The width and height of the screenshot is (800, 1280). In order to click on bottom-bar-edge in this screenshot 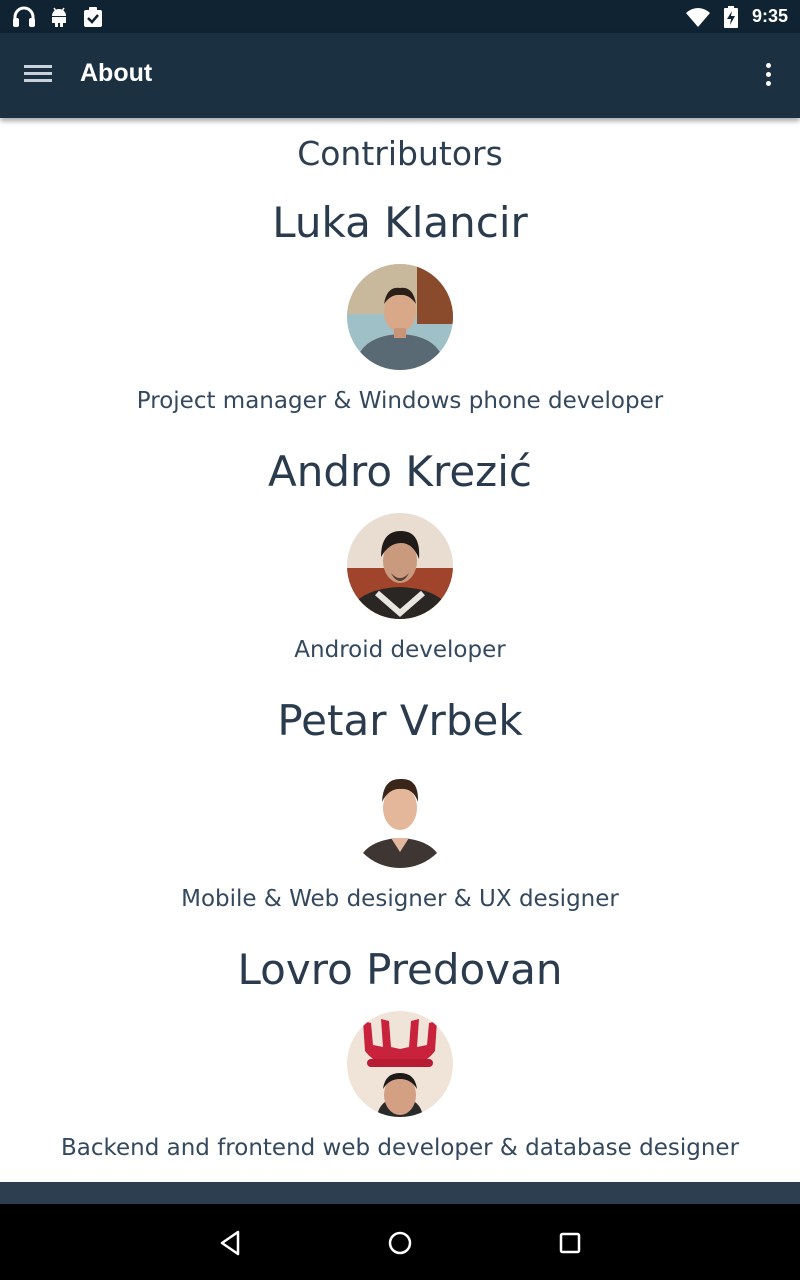, I will do `click(400, 1193)`.